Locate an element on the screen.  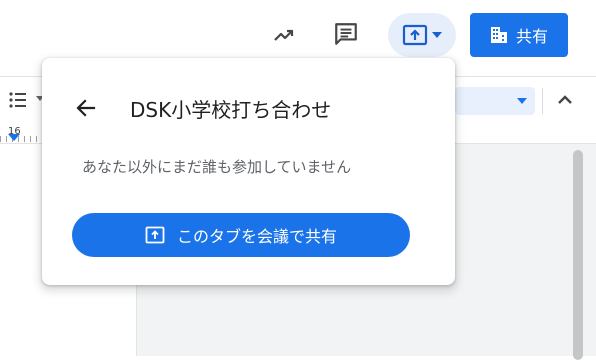
trending-up-icon is located at coordinates (284, 35).